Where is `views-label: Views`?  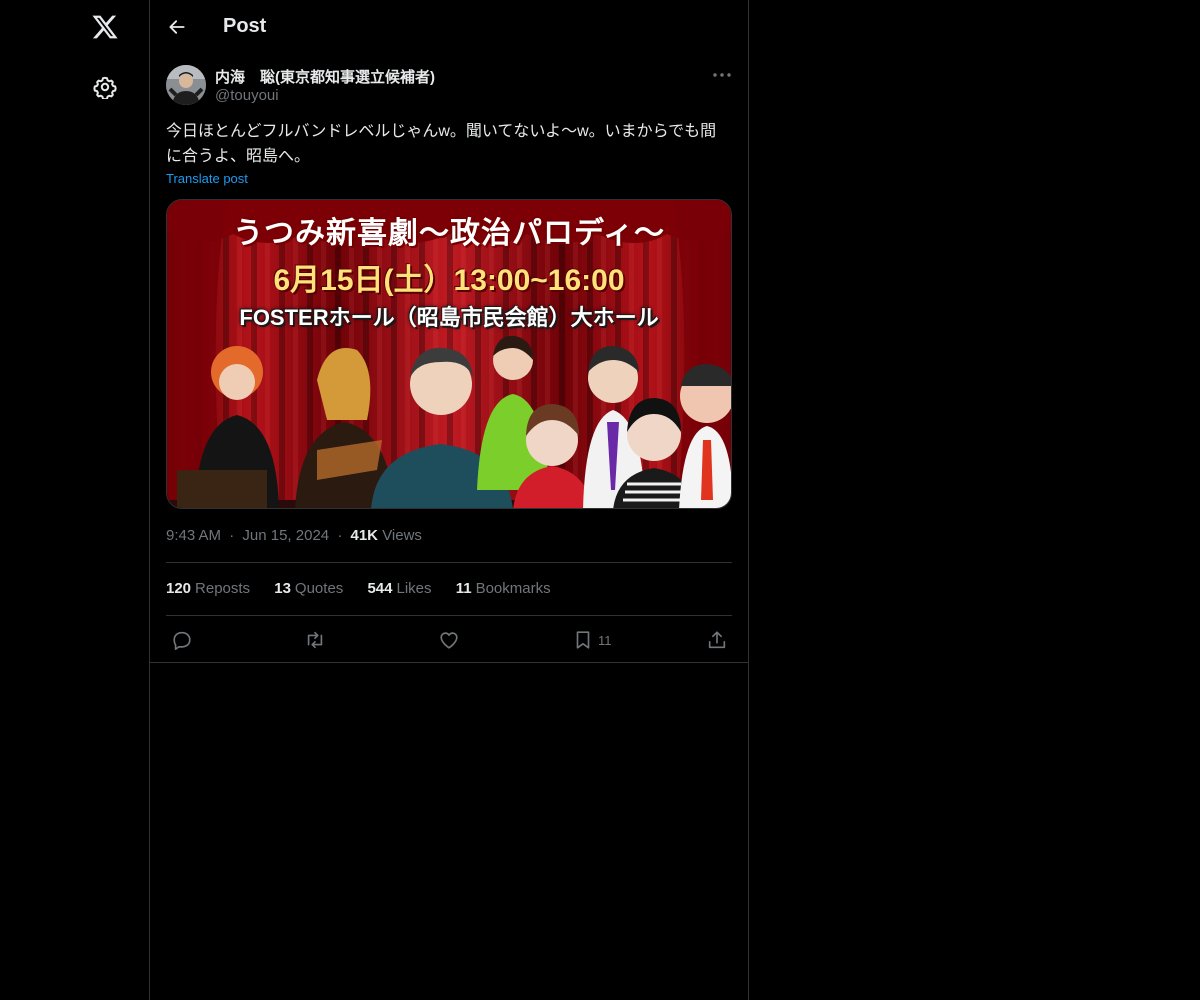 views-label: Views is located at coordinates (402, 535).